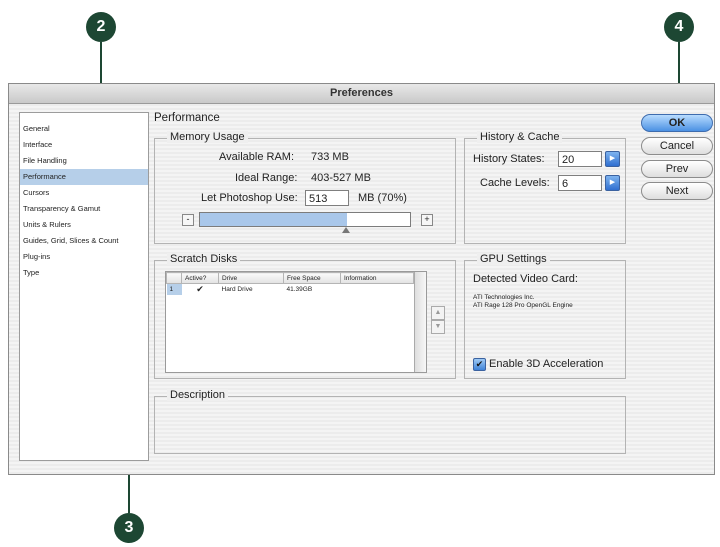 The image size is (720, 547). What do you see at coordinates (677, 169) in the screenshot?
I see `prev-button: Prev` at bounding box center [677, 169].